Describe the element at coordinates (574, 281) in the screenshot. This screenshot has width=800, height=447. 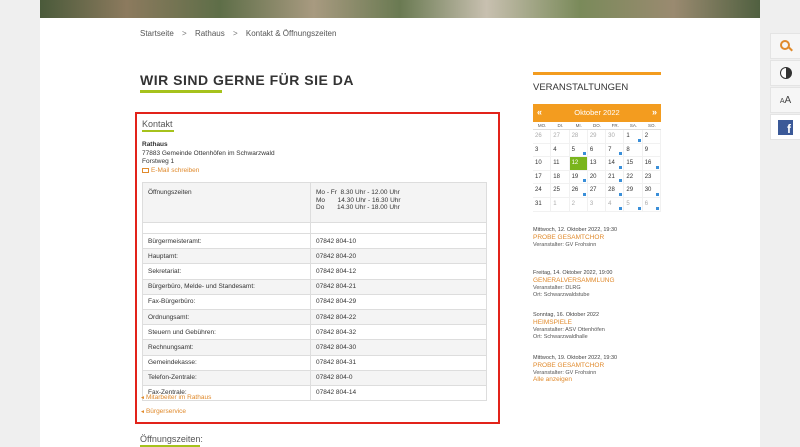
I see `event-title: GENERALVERSAMMLUNG` at that location.